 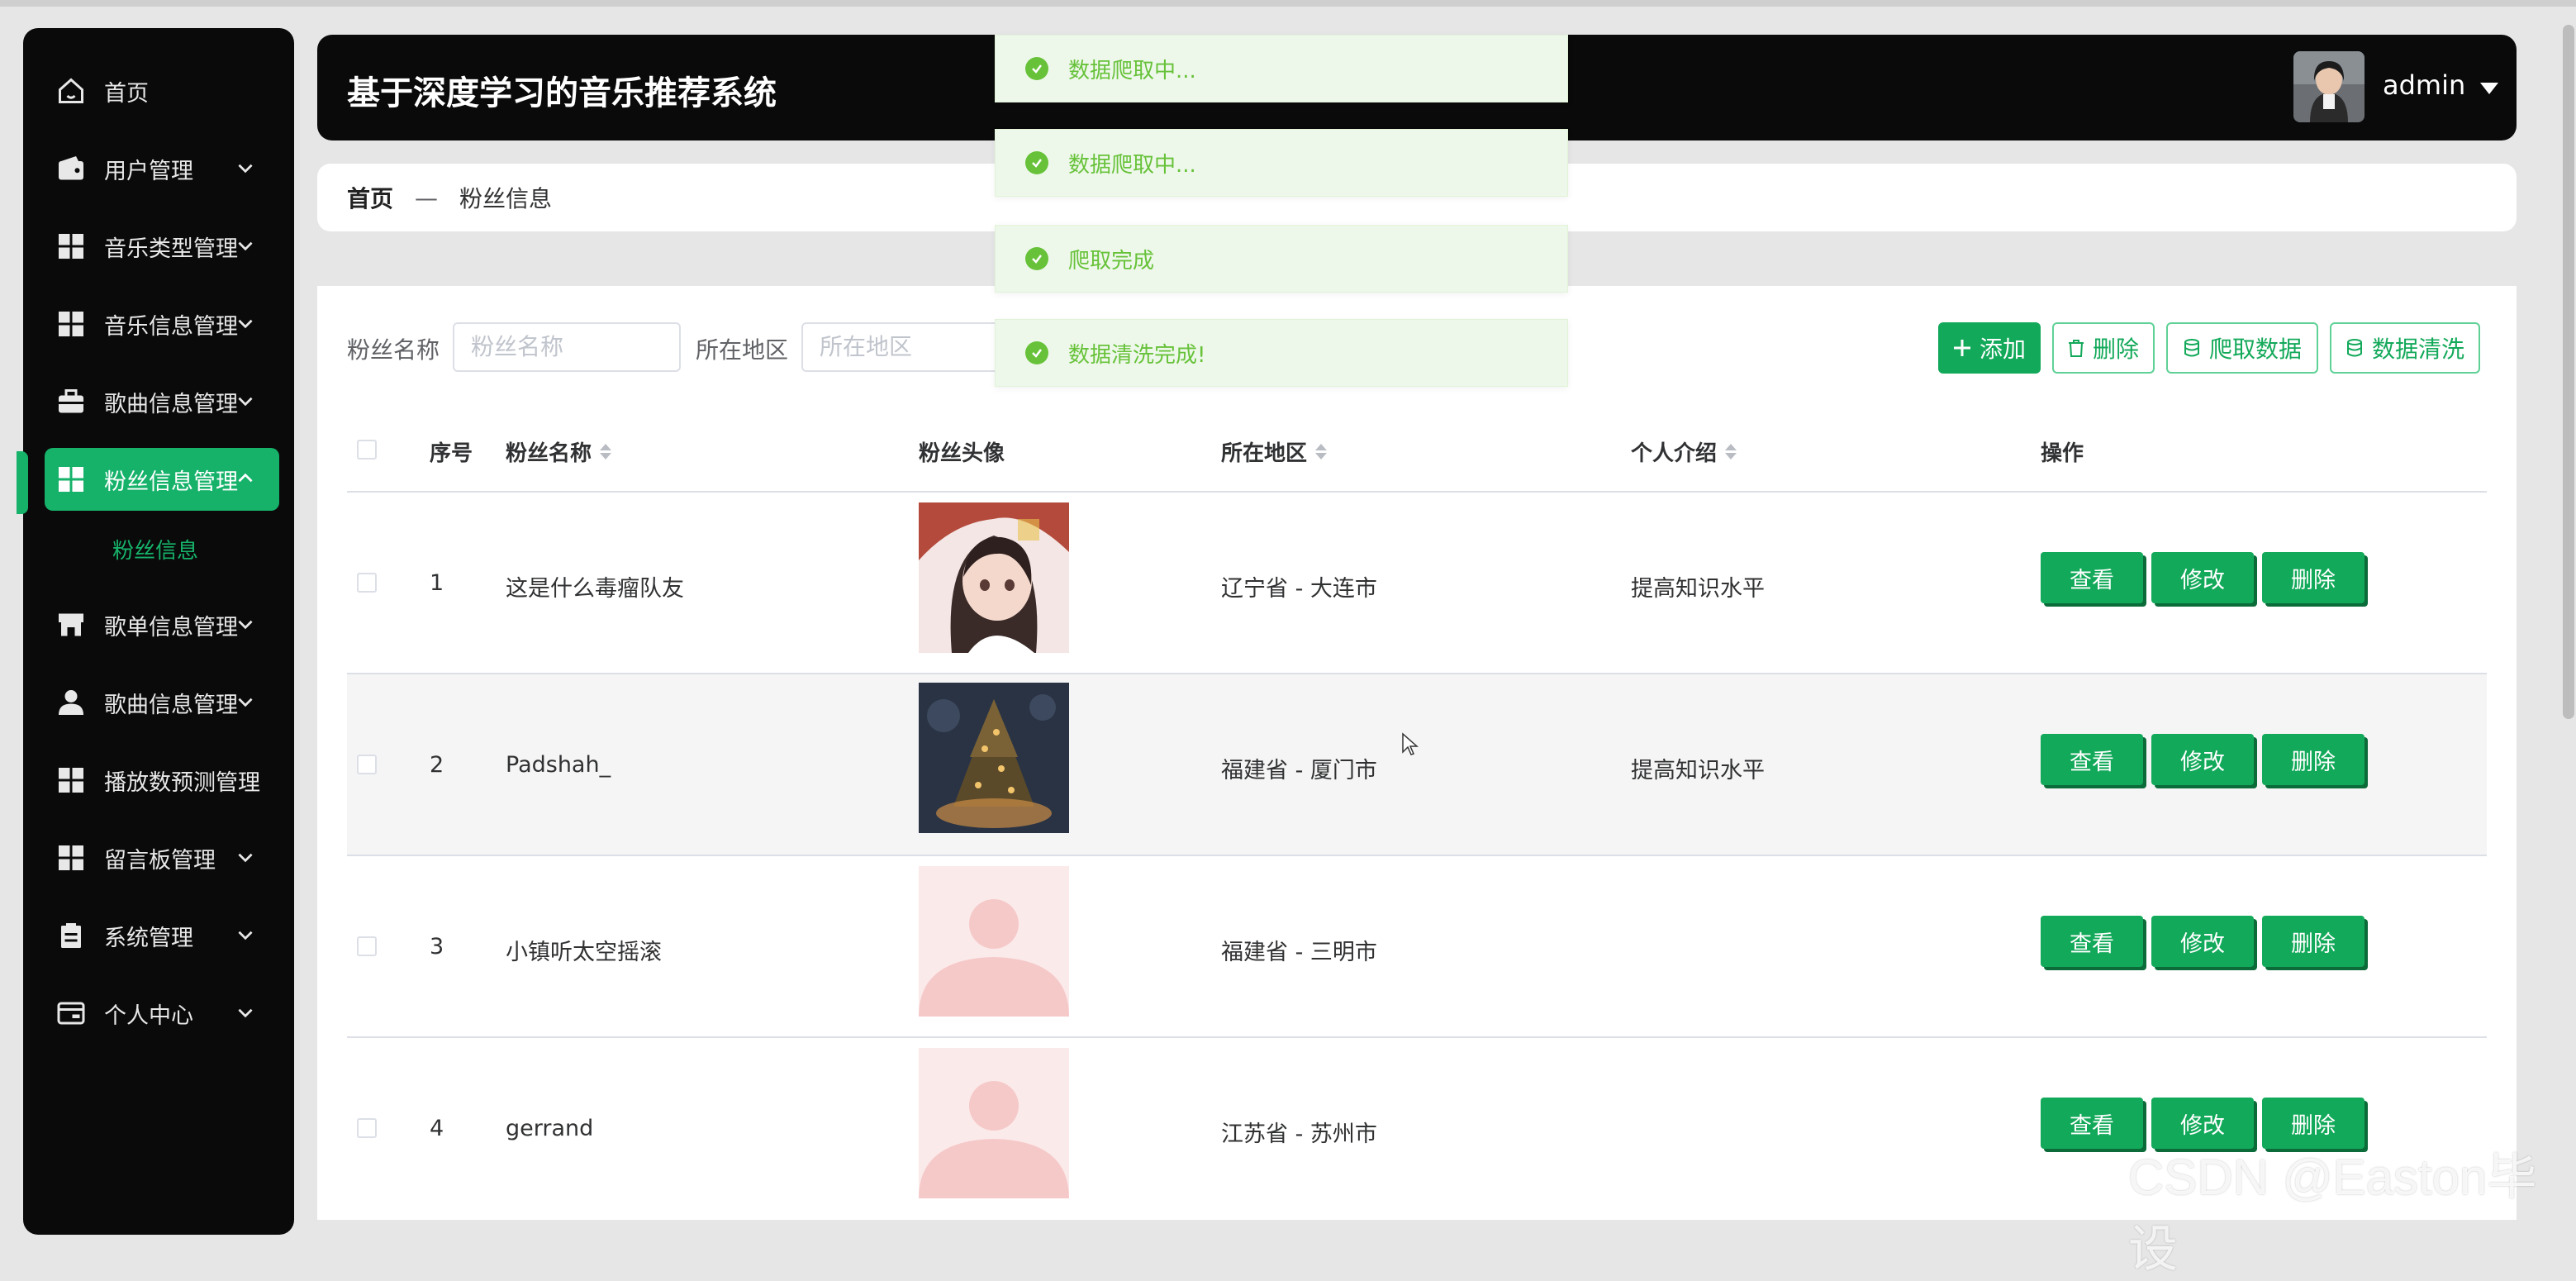 What do you see at coordinates (2489, 88) in the screenshot?
I see `caret-down-icon` at bounding box center [2489, 88].